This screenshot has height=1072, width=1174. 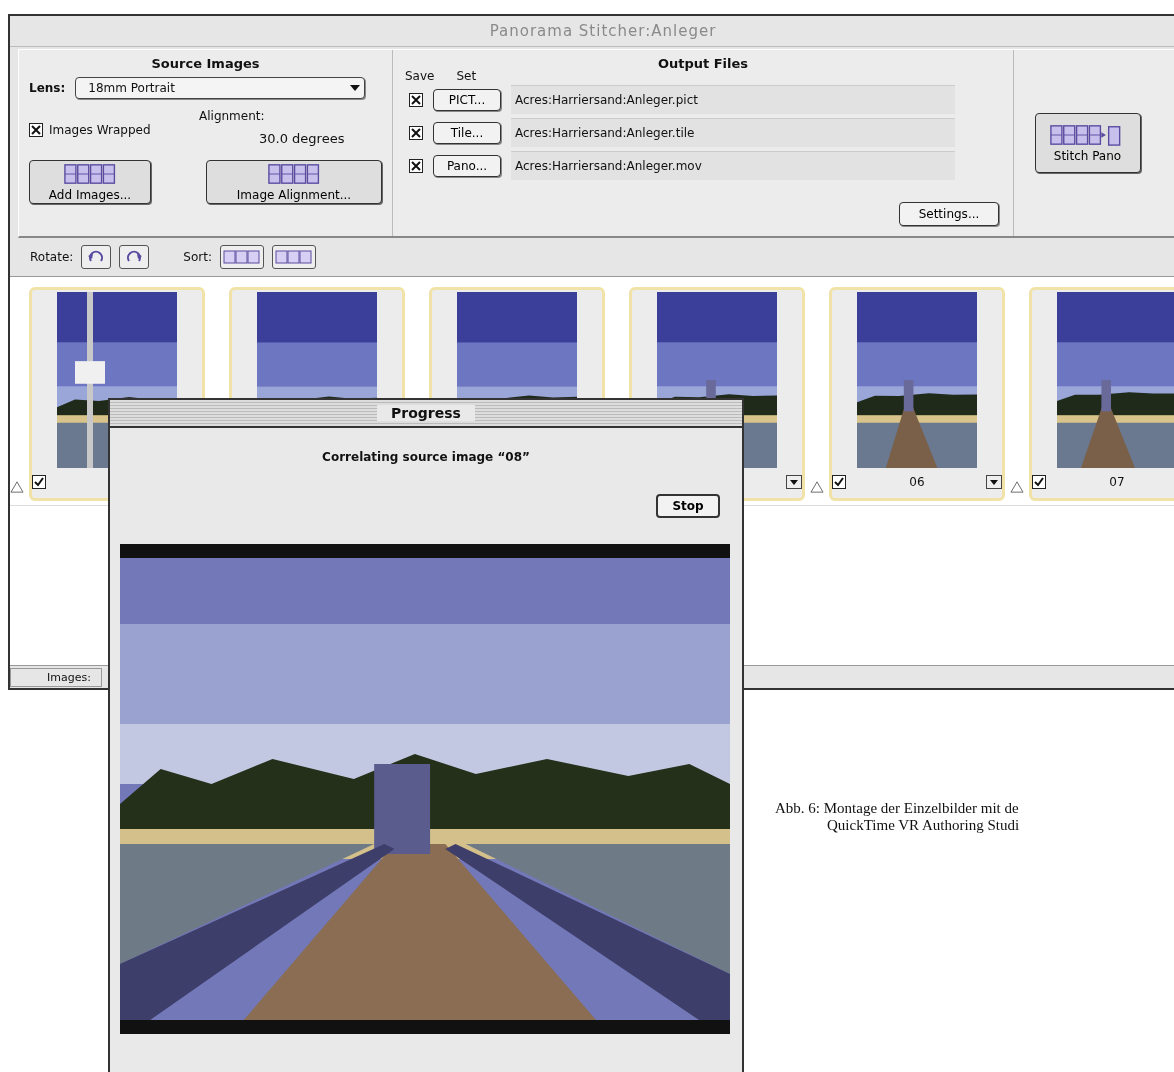 What do you see at coordinates (733, 132) in the screenshot?
I see `file-path-field: Acres:Harriersand:Anleger.tile` at bounding box center [733, 132].